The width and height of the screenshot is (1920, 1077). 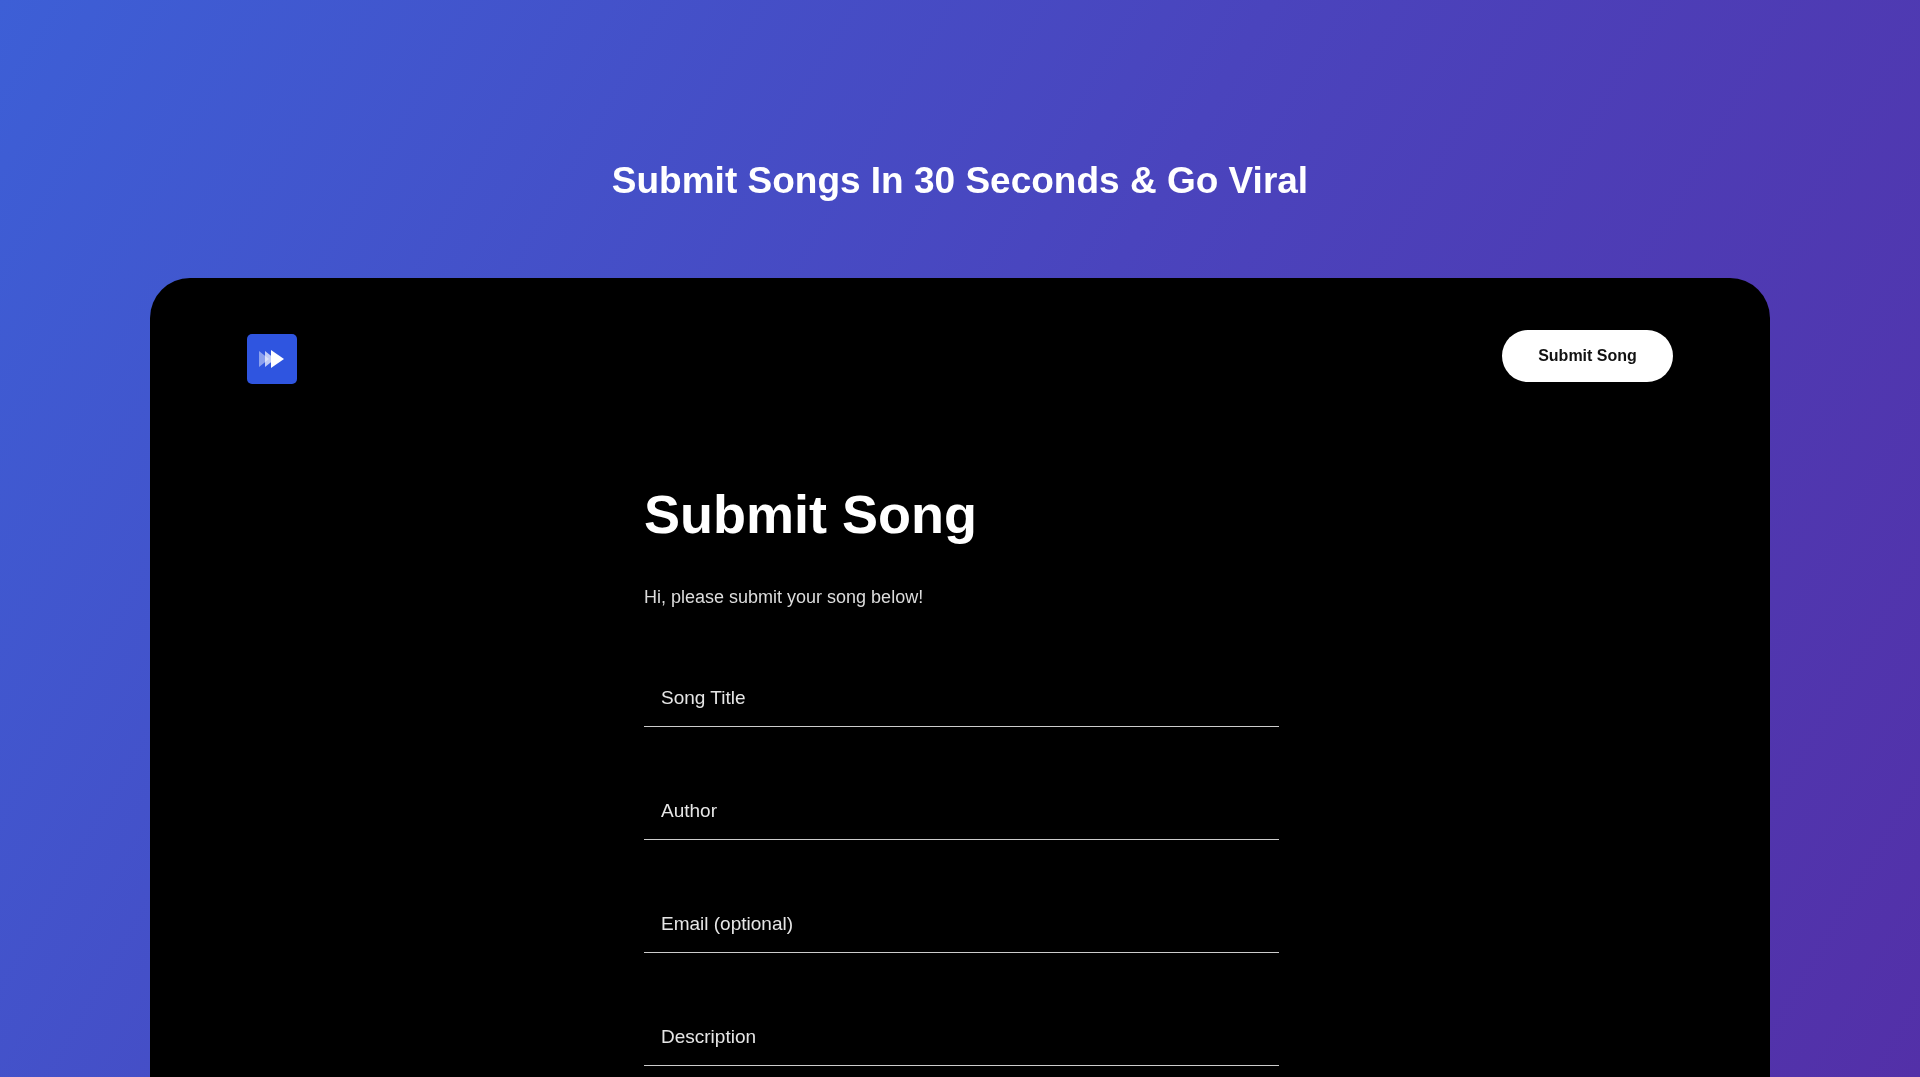 I want to click on form-subtitle: Hi, please submit your song below!, so click(x=784, y=597).